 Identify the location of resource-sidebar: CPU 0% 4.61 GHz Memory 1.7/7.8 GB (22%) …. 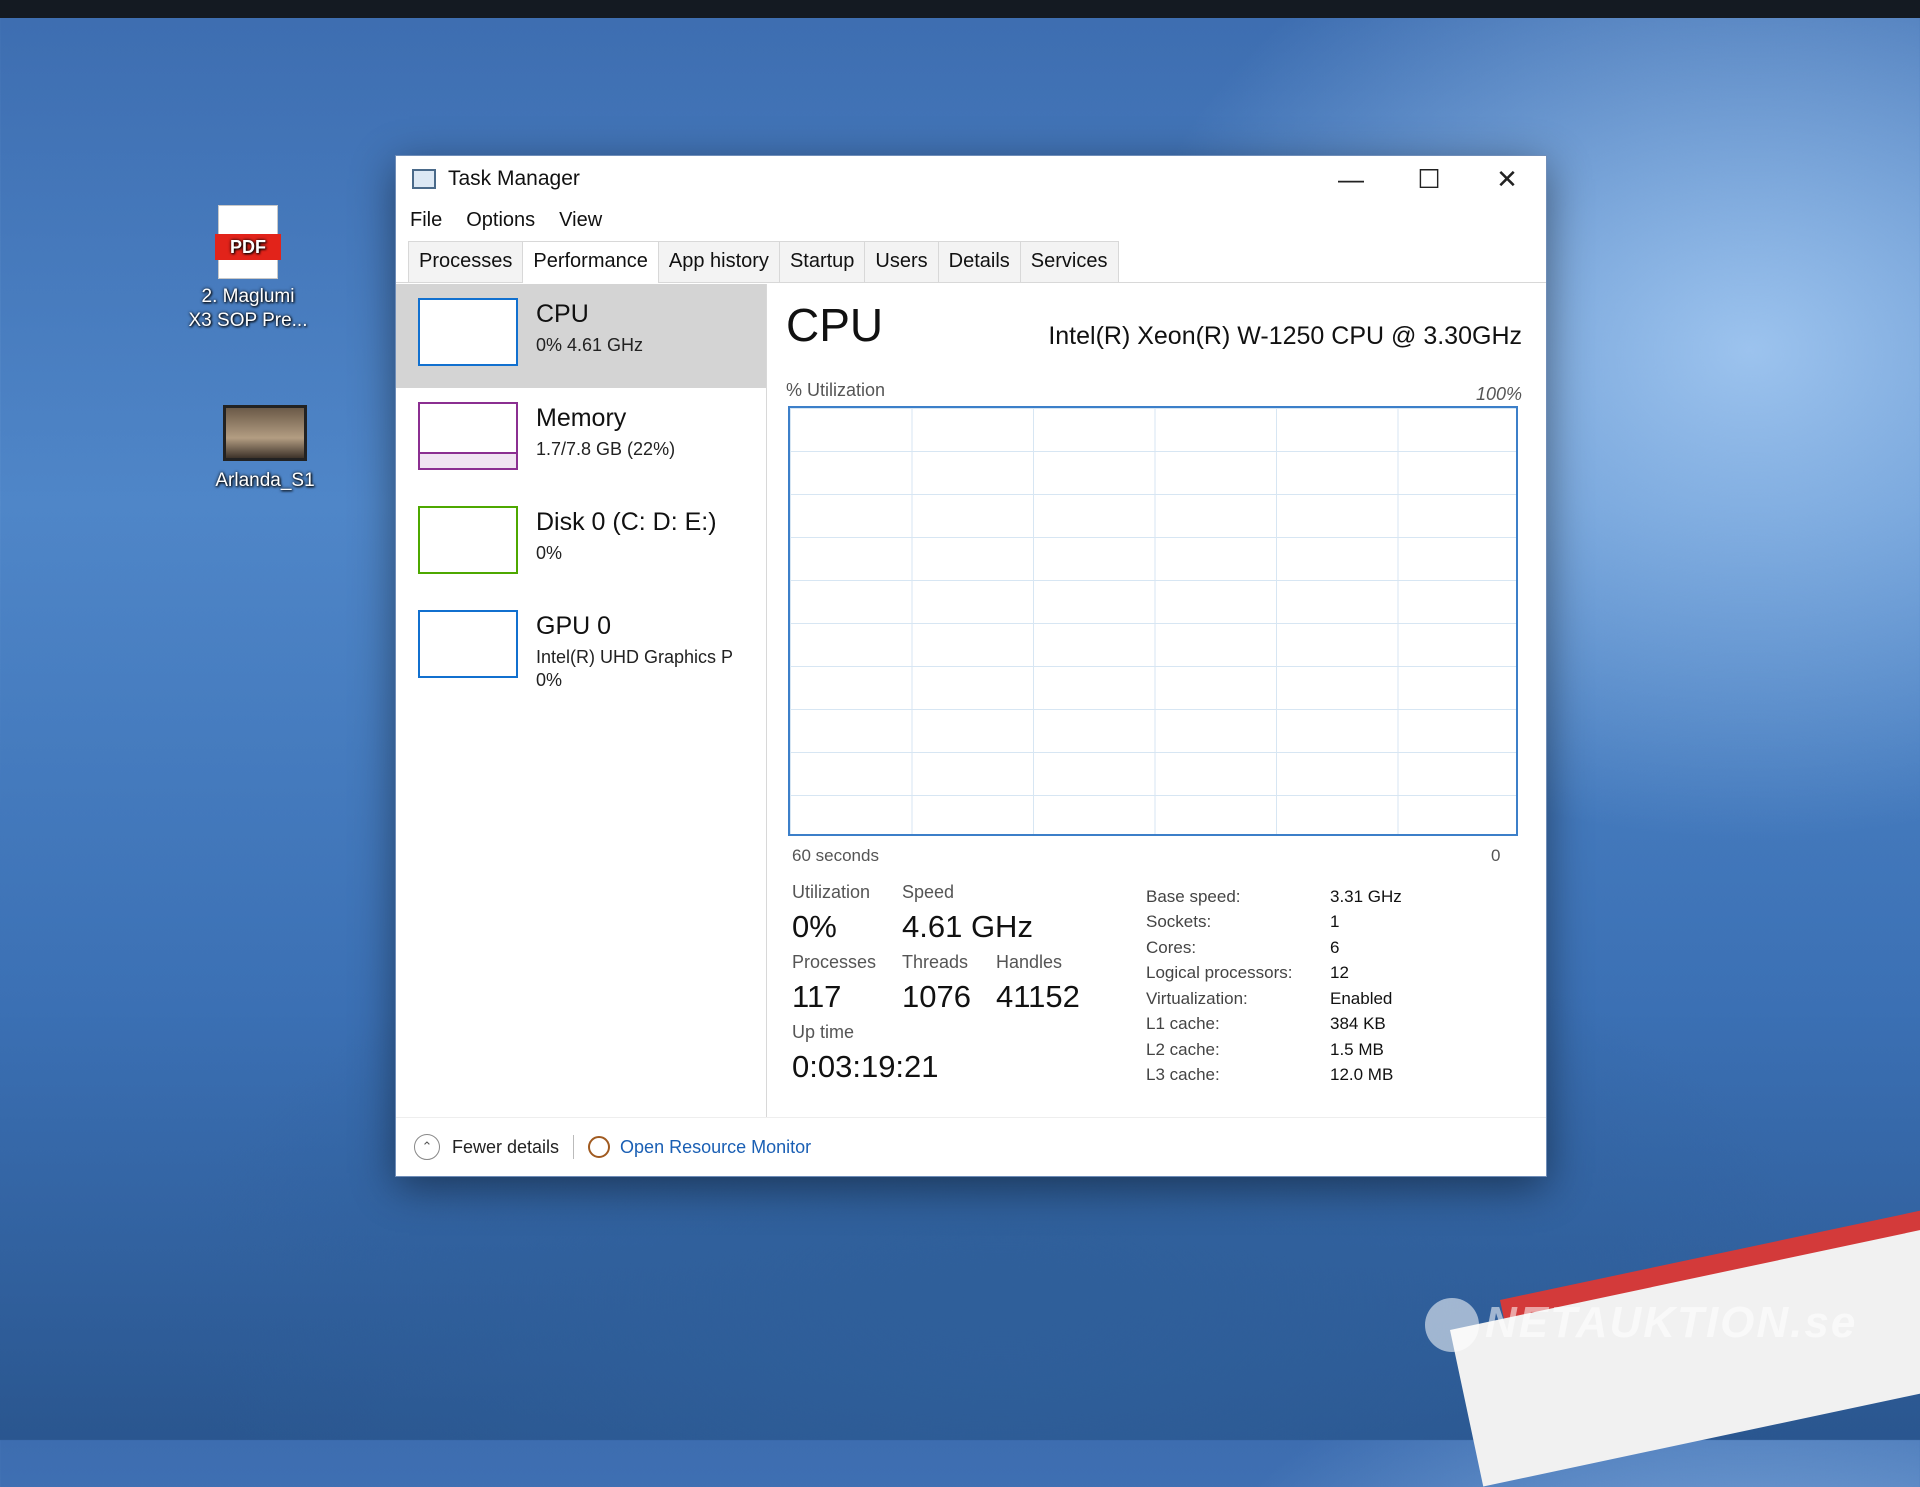
(581, 701).